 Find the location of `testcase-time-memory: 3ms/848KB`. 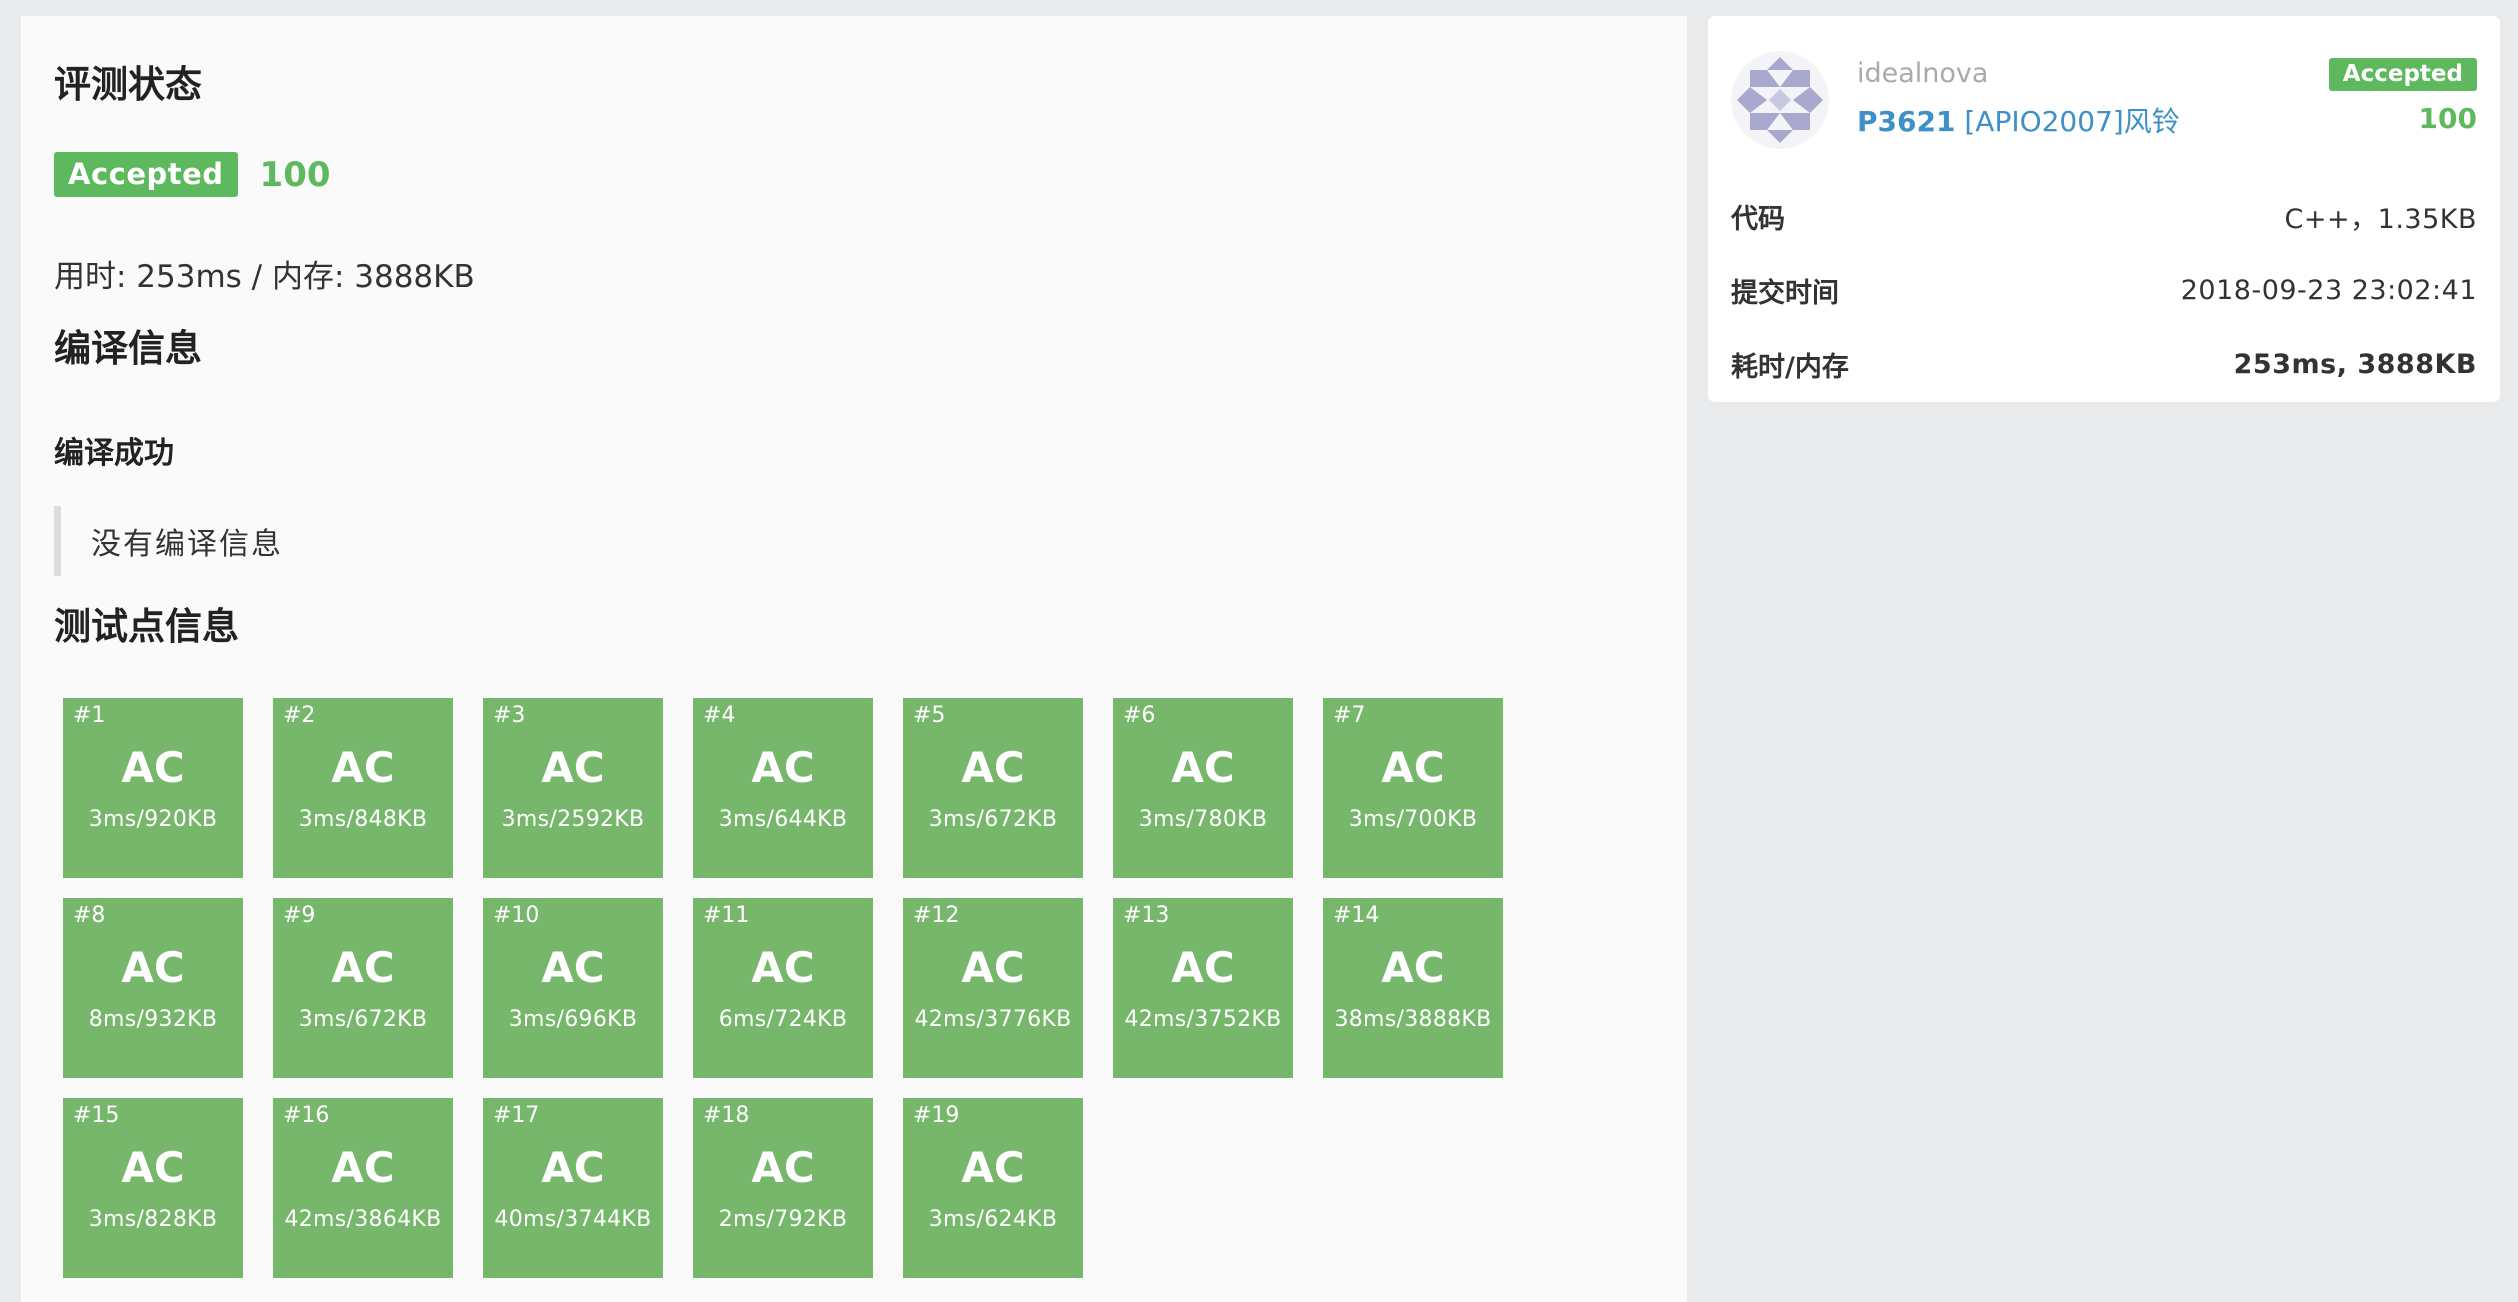

testcase-time-memory: 3ms/848KB is located at coordinates (363, 819).